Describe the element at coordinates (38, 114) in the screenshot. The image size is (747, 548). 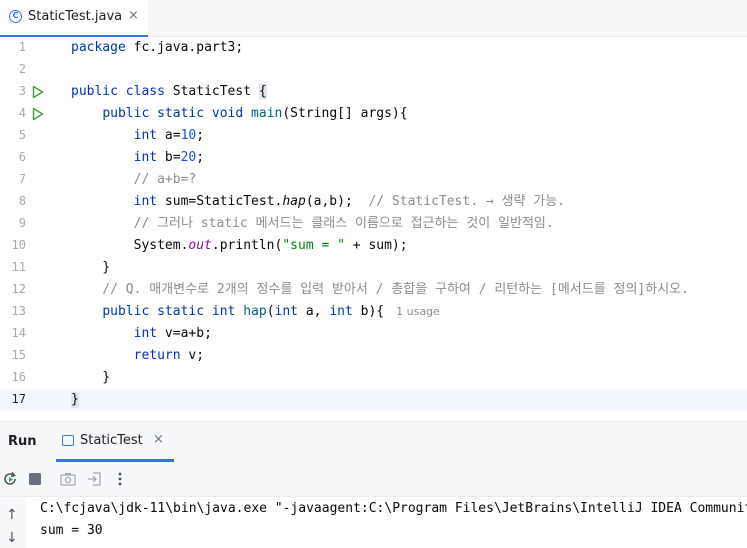
I see `run-main-icon` at that location.